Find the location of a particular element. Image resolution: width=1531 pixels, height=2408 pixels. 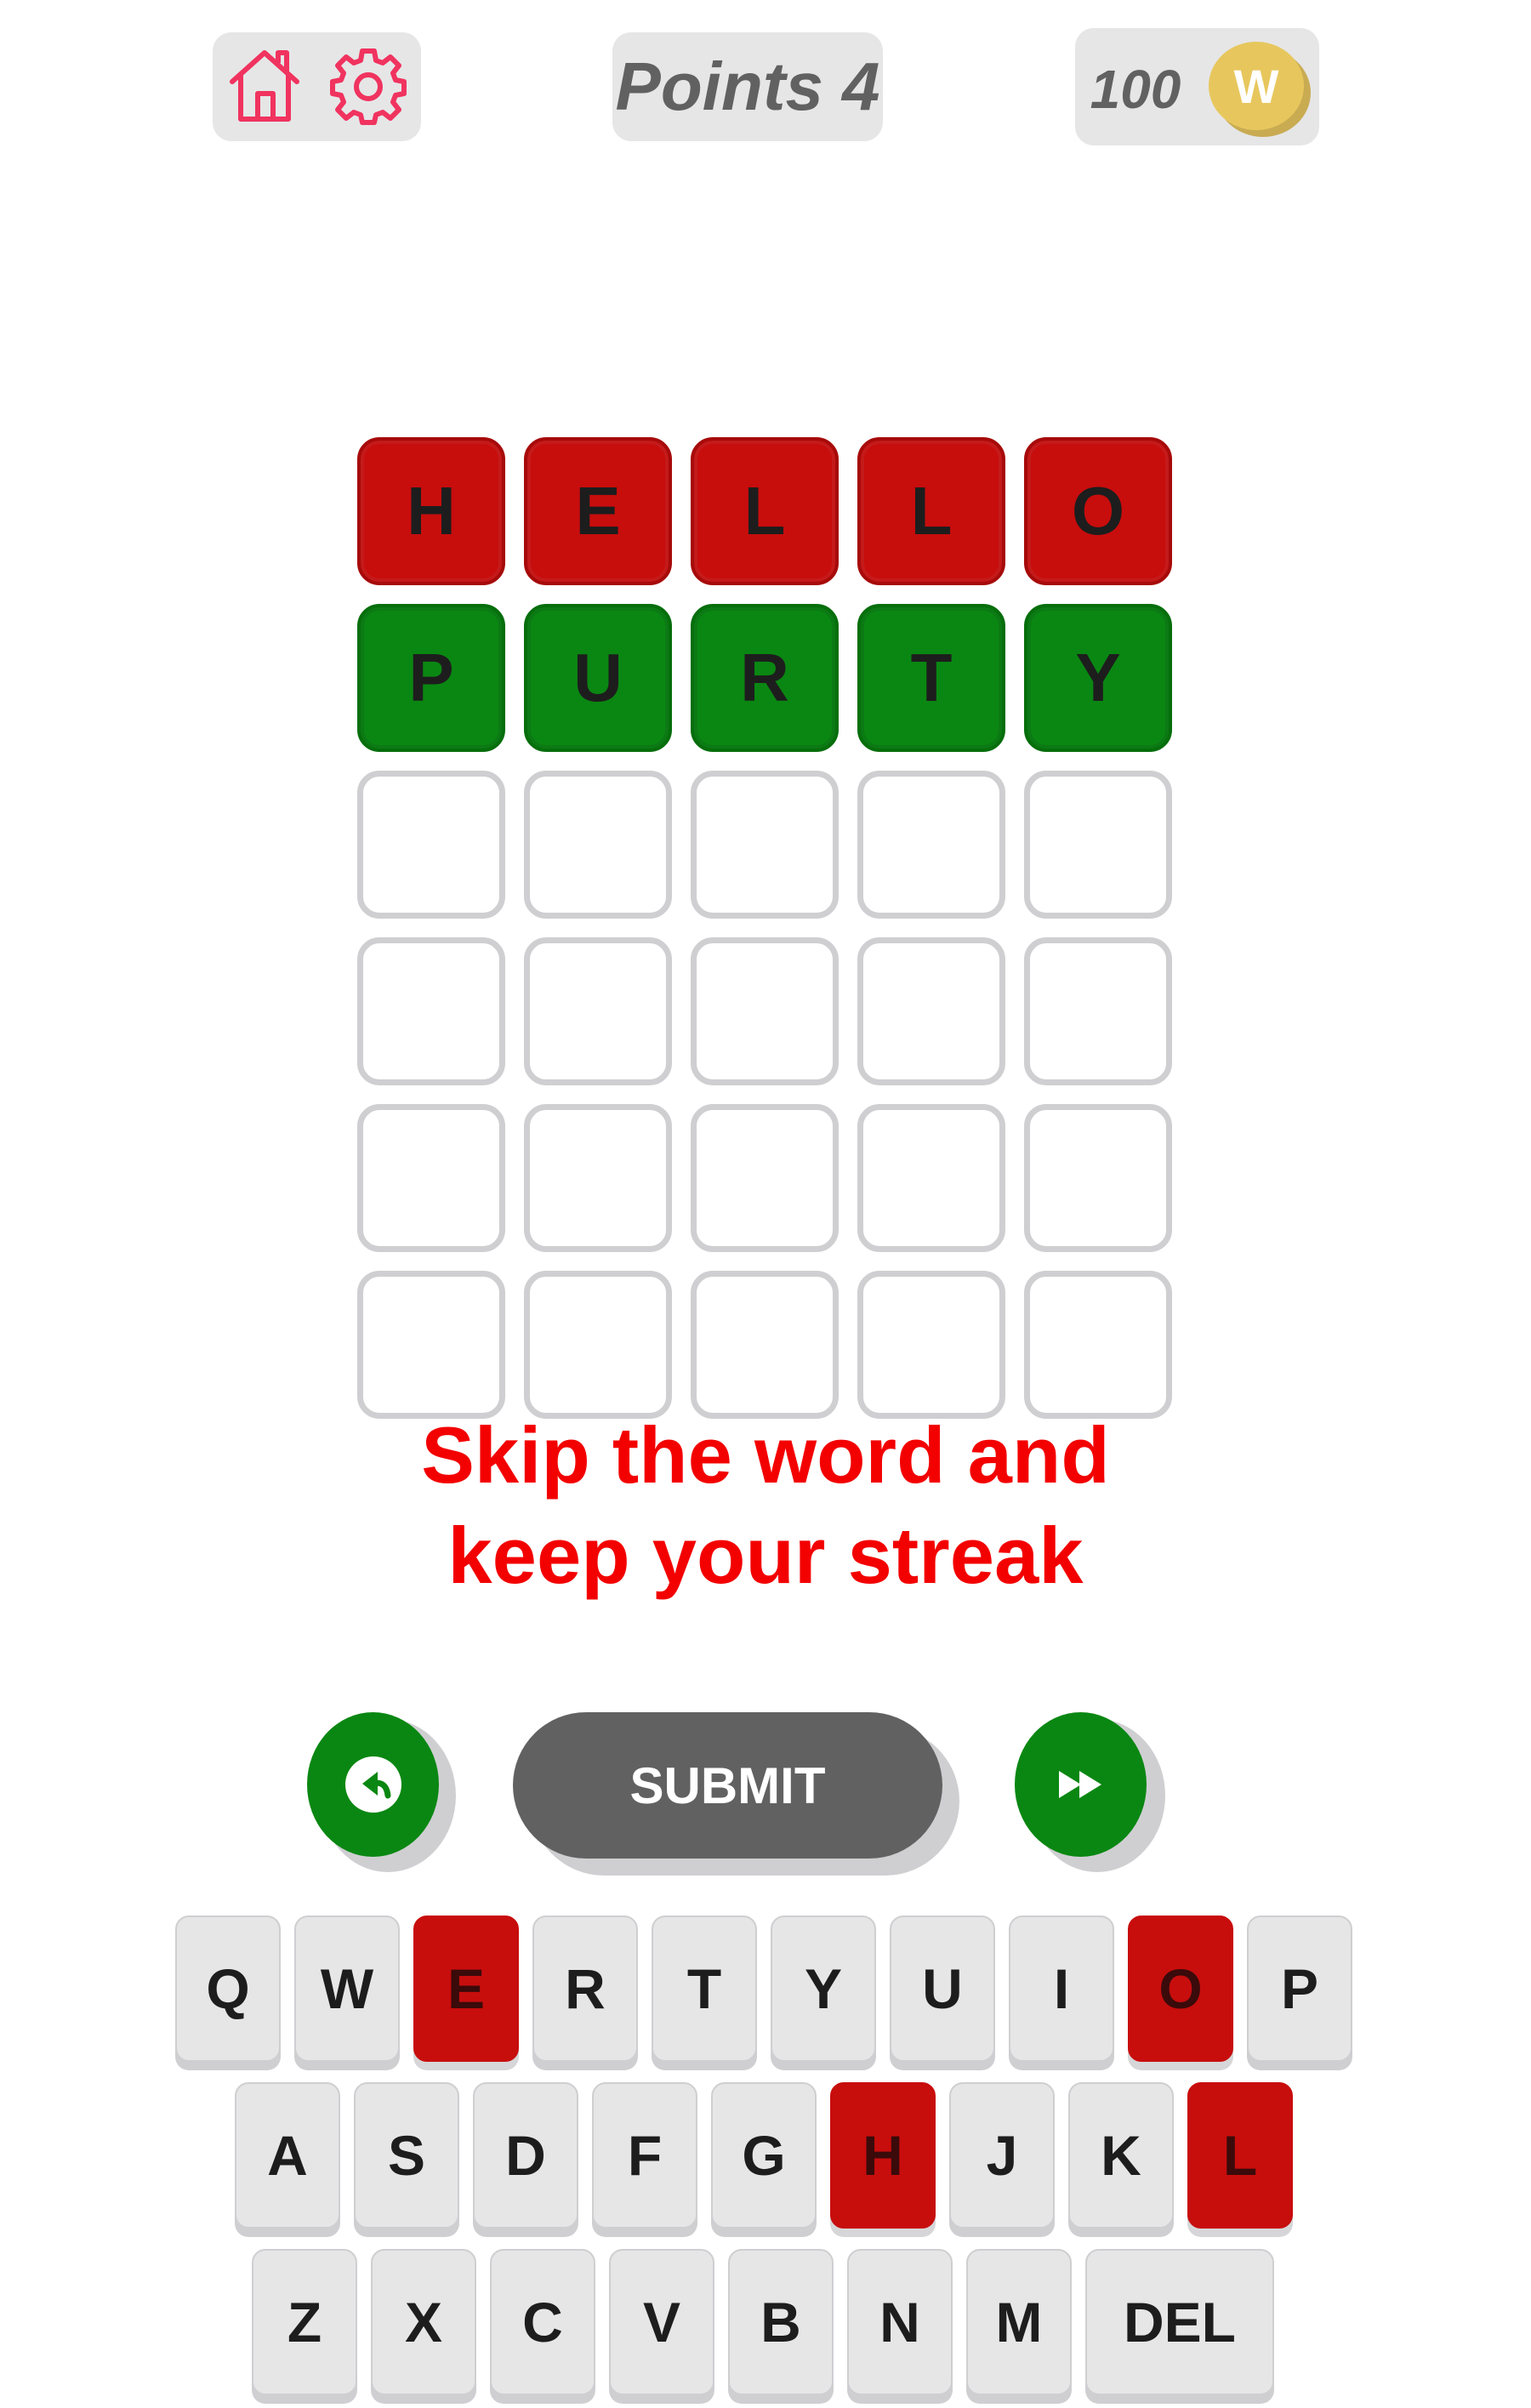

board-tile: T is located at coordinates (931, 678).